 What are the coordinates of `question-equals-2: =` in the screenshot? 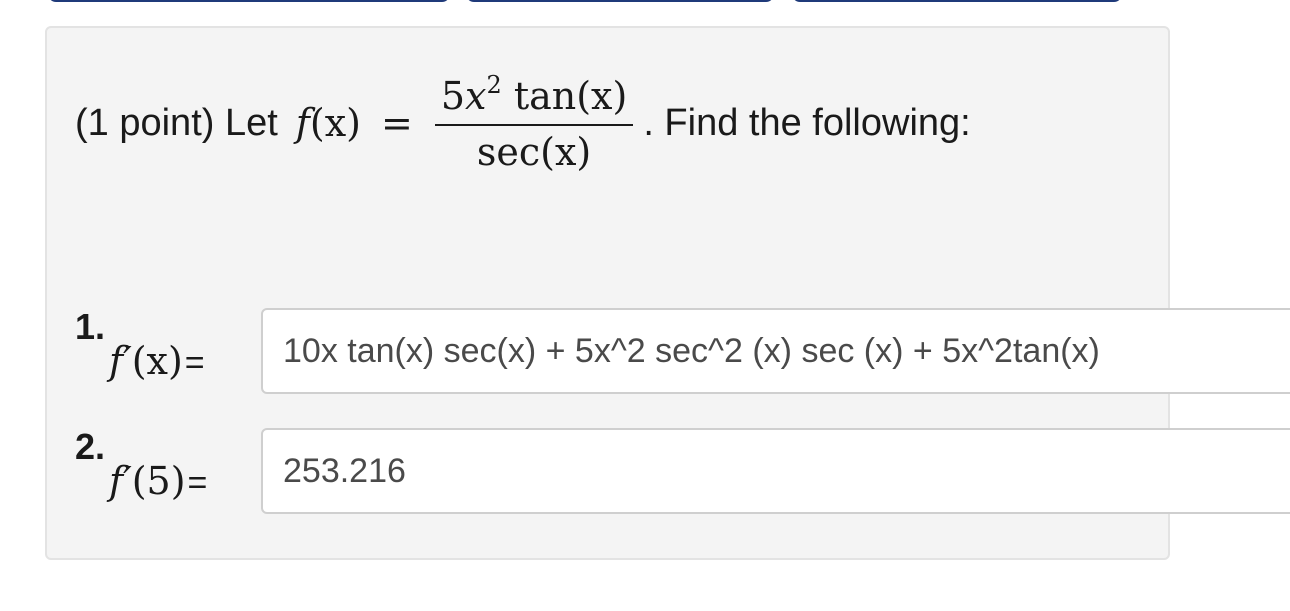 It's located at (197, 483).